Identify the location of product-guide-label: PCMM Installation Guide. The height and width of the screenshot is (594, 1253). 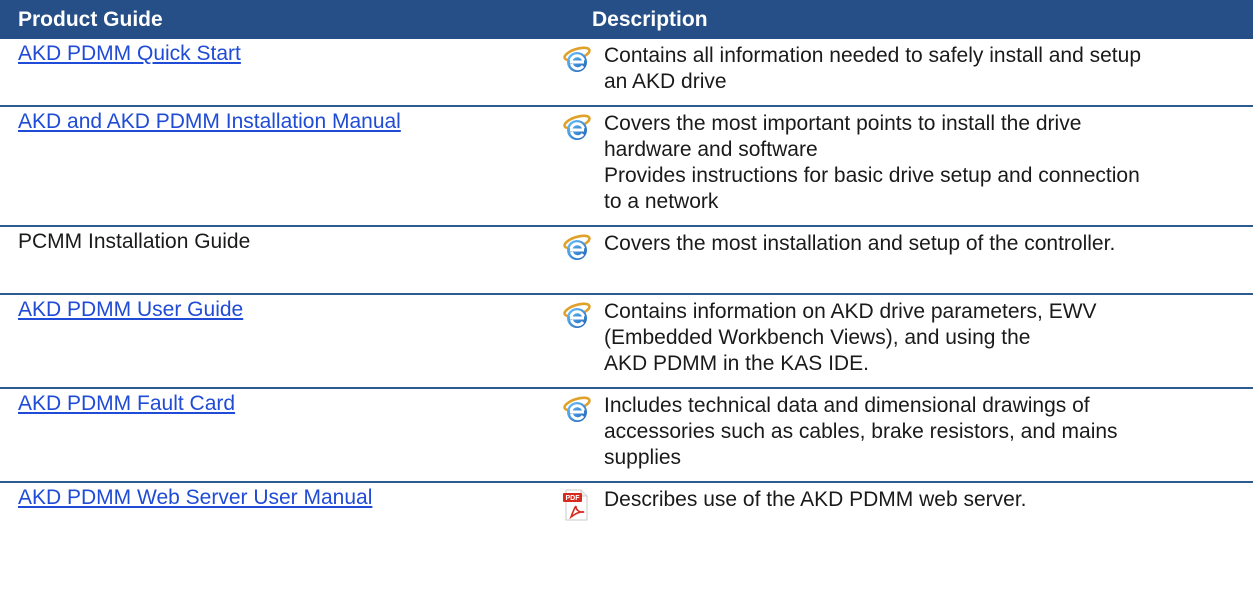
(134, 241).